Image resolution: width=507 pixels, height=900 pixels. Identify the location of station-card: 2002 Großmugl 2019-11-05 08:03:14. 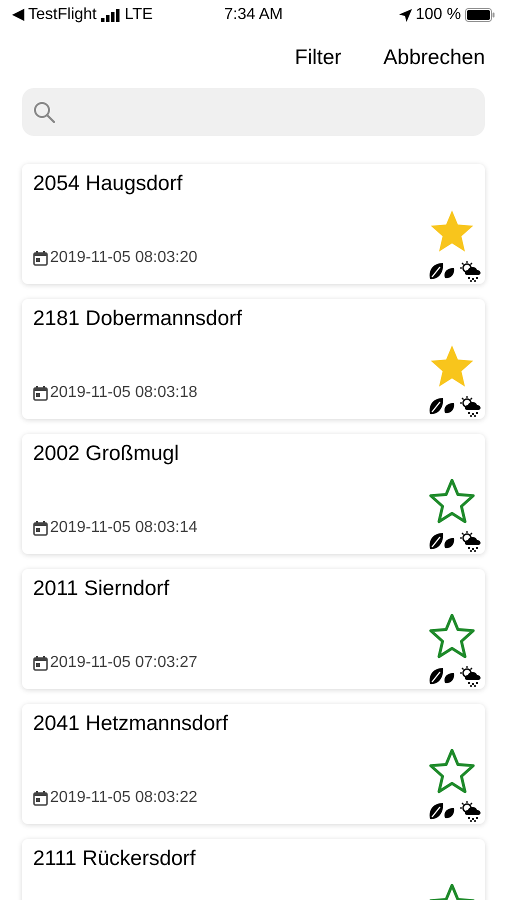
(253, 494).